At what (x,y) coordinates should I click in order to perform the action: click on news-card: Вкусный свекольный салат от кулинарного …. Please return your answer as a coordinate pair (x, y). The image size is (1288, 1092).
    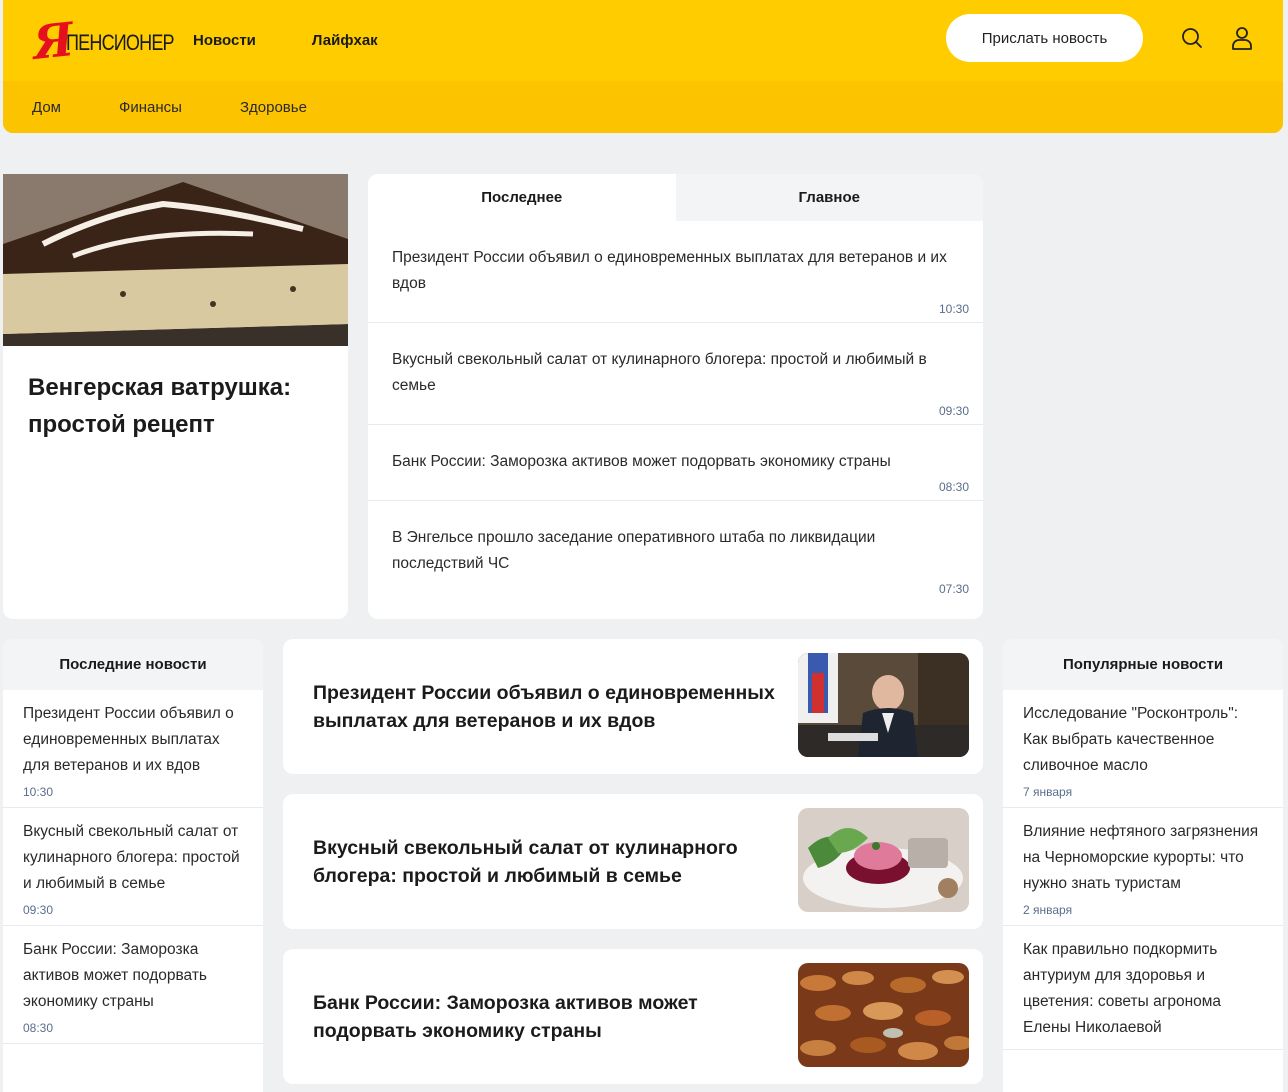
    Looking at the image, I should click on (633, 861).